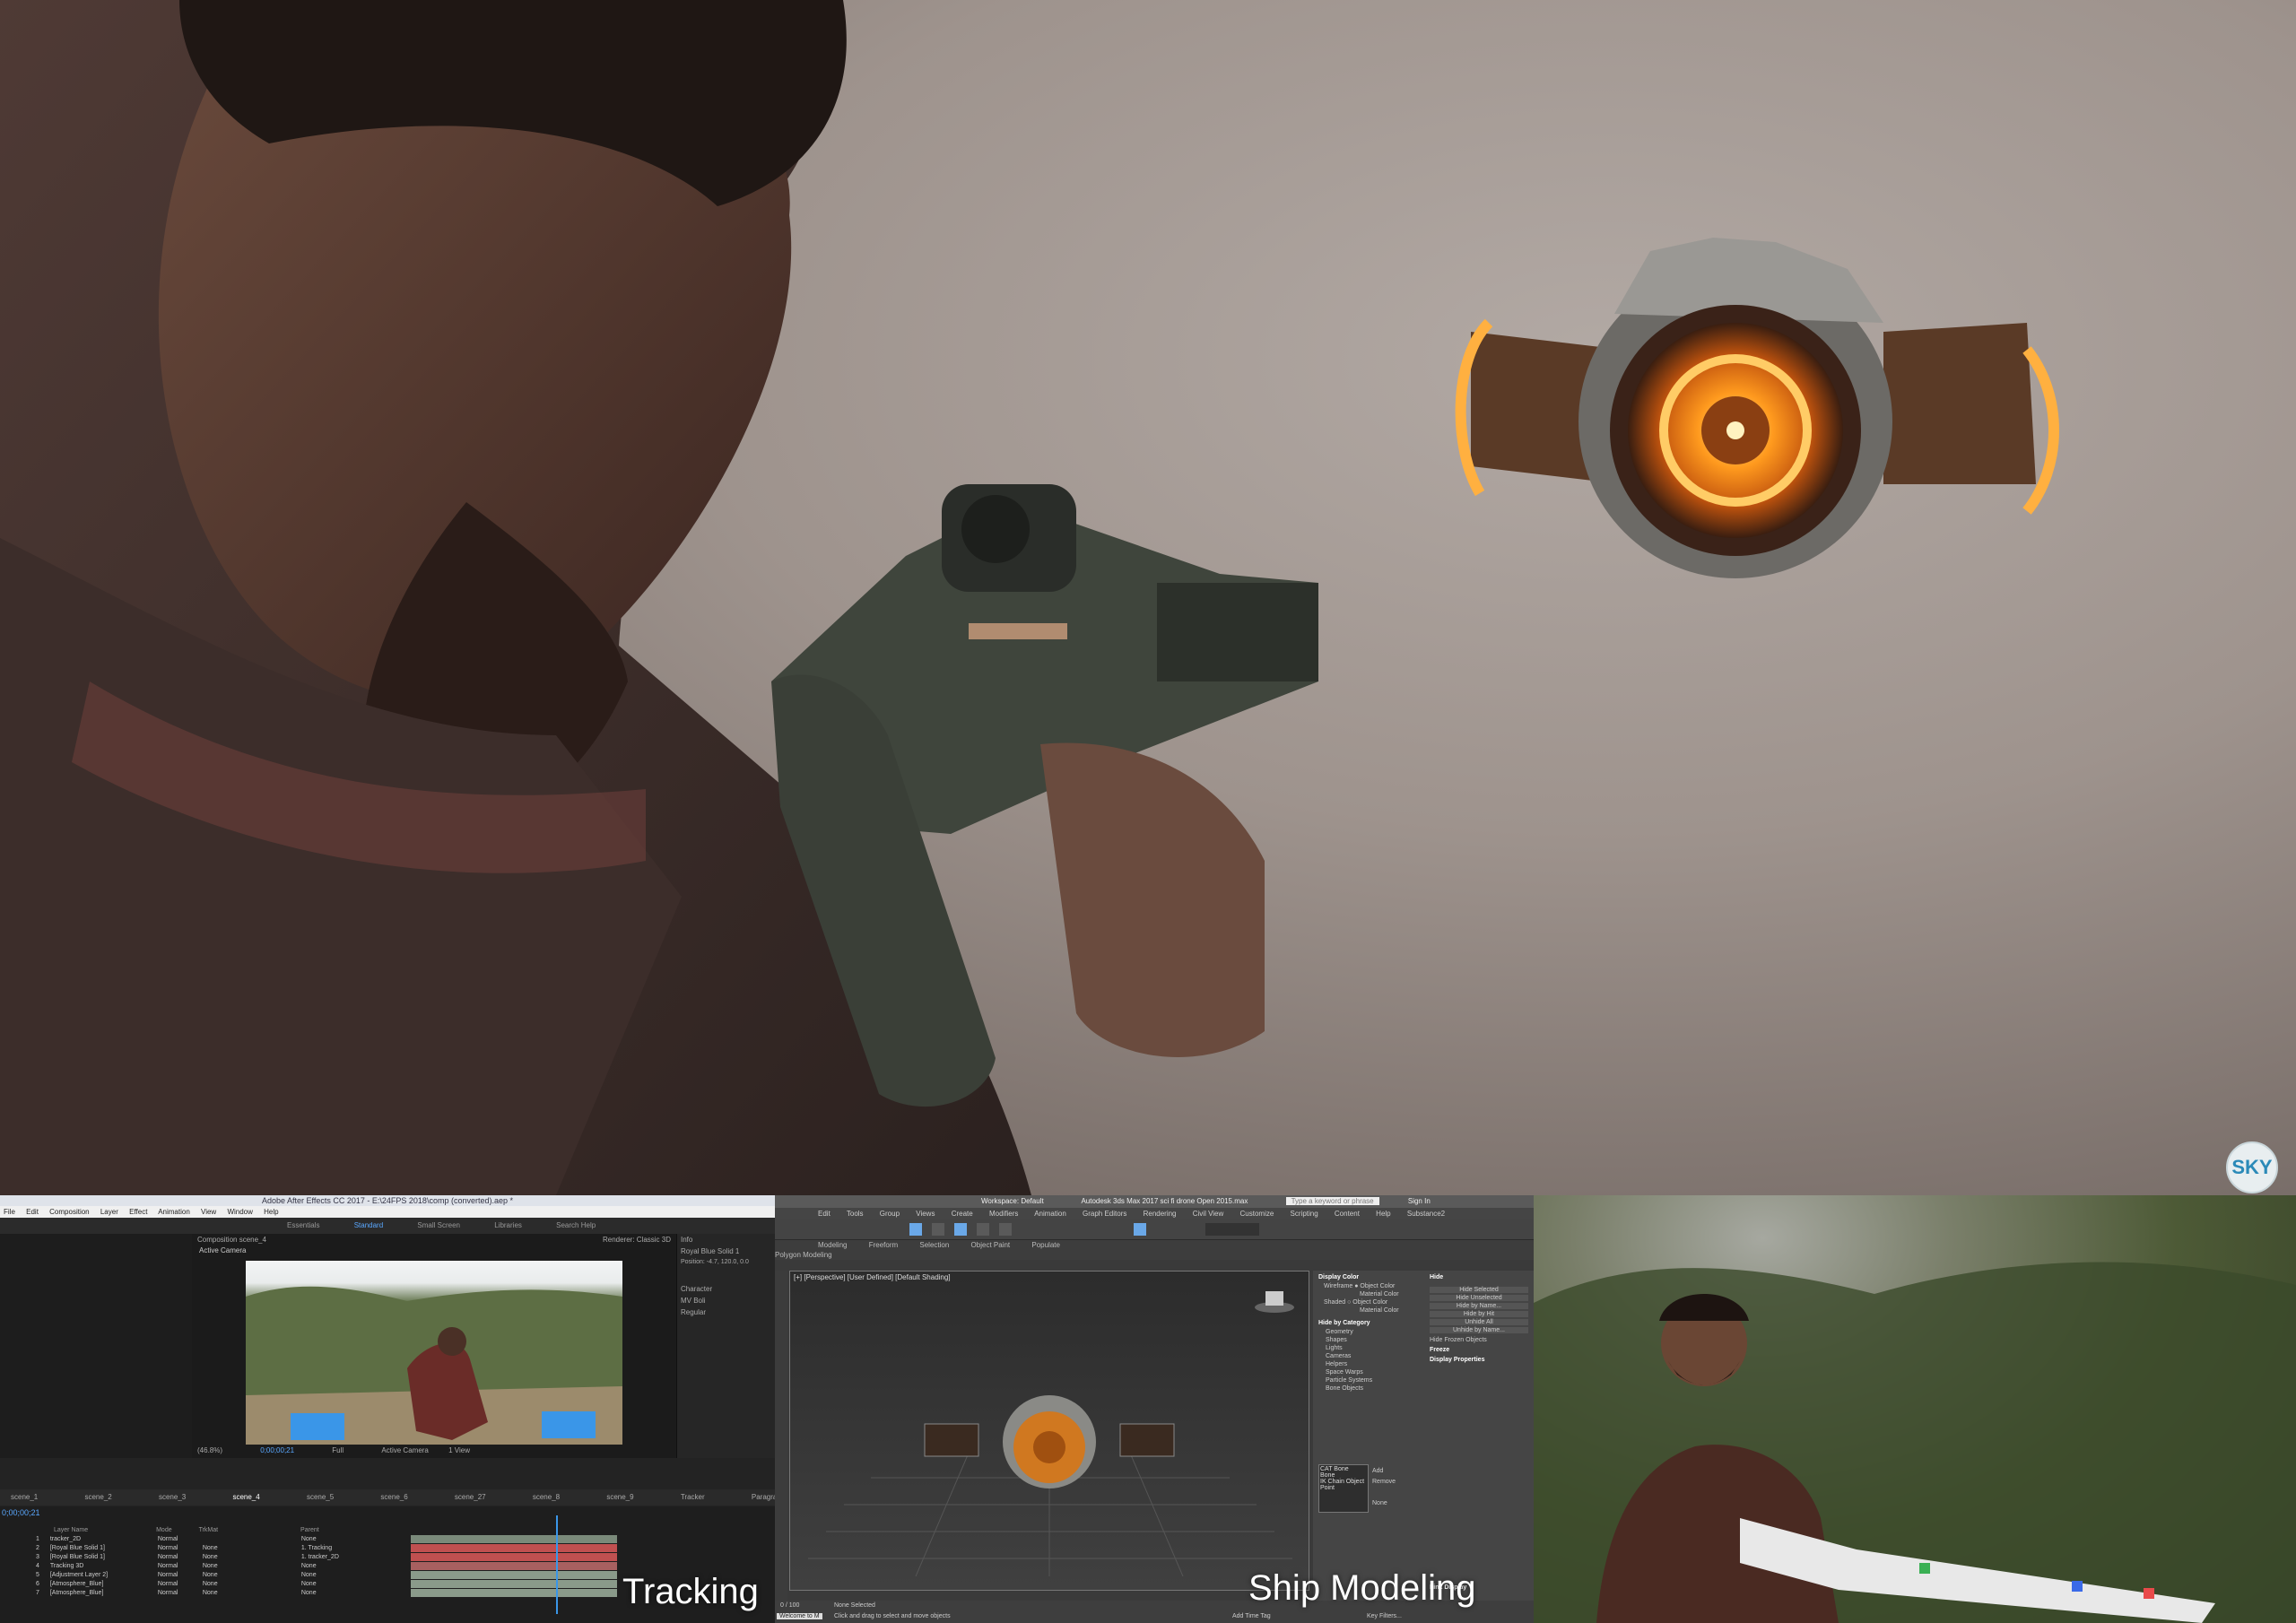 This screenshot has width=2296, height=1623. What do you see at coordinates (1251, 1616) in the screenshot?
I see `add-time-tag: Add Time Tag` at bounding box center [1251, 1616].